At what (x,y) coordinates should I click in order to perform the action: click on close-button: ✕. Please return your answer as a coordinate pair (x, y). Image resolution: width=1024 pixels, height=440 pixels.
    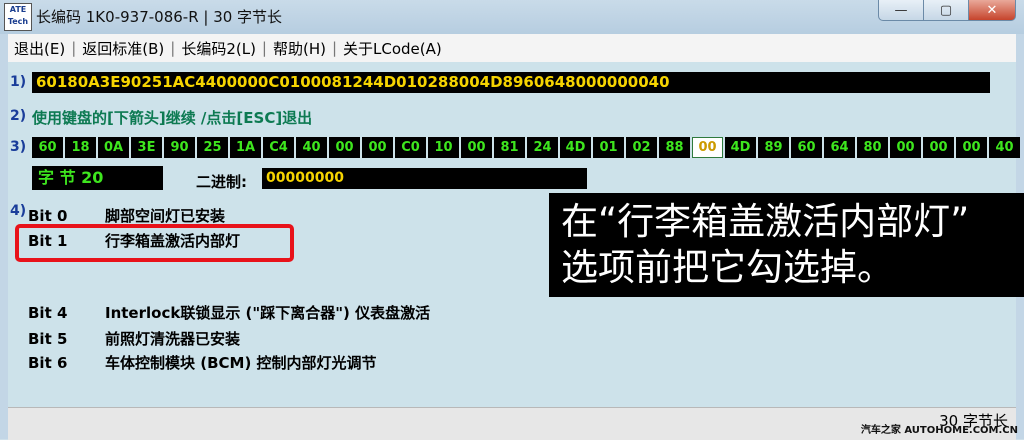
    Looking at the image, I should click on (992, 10).